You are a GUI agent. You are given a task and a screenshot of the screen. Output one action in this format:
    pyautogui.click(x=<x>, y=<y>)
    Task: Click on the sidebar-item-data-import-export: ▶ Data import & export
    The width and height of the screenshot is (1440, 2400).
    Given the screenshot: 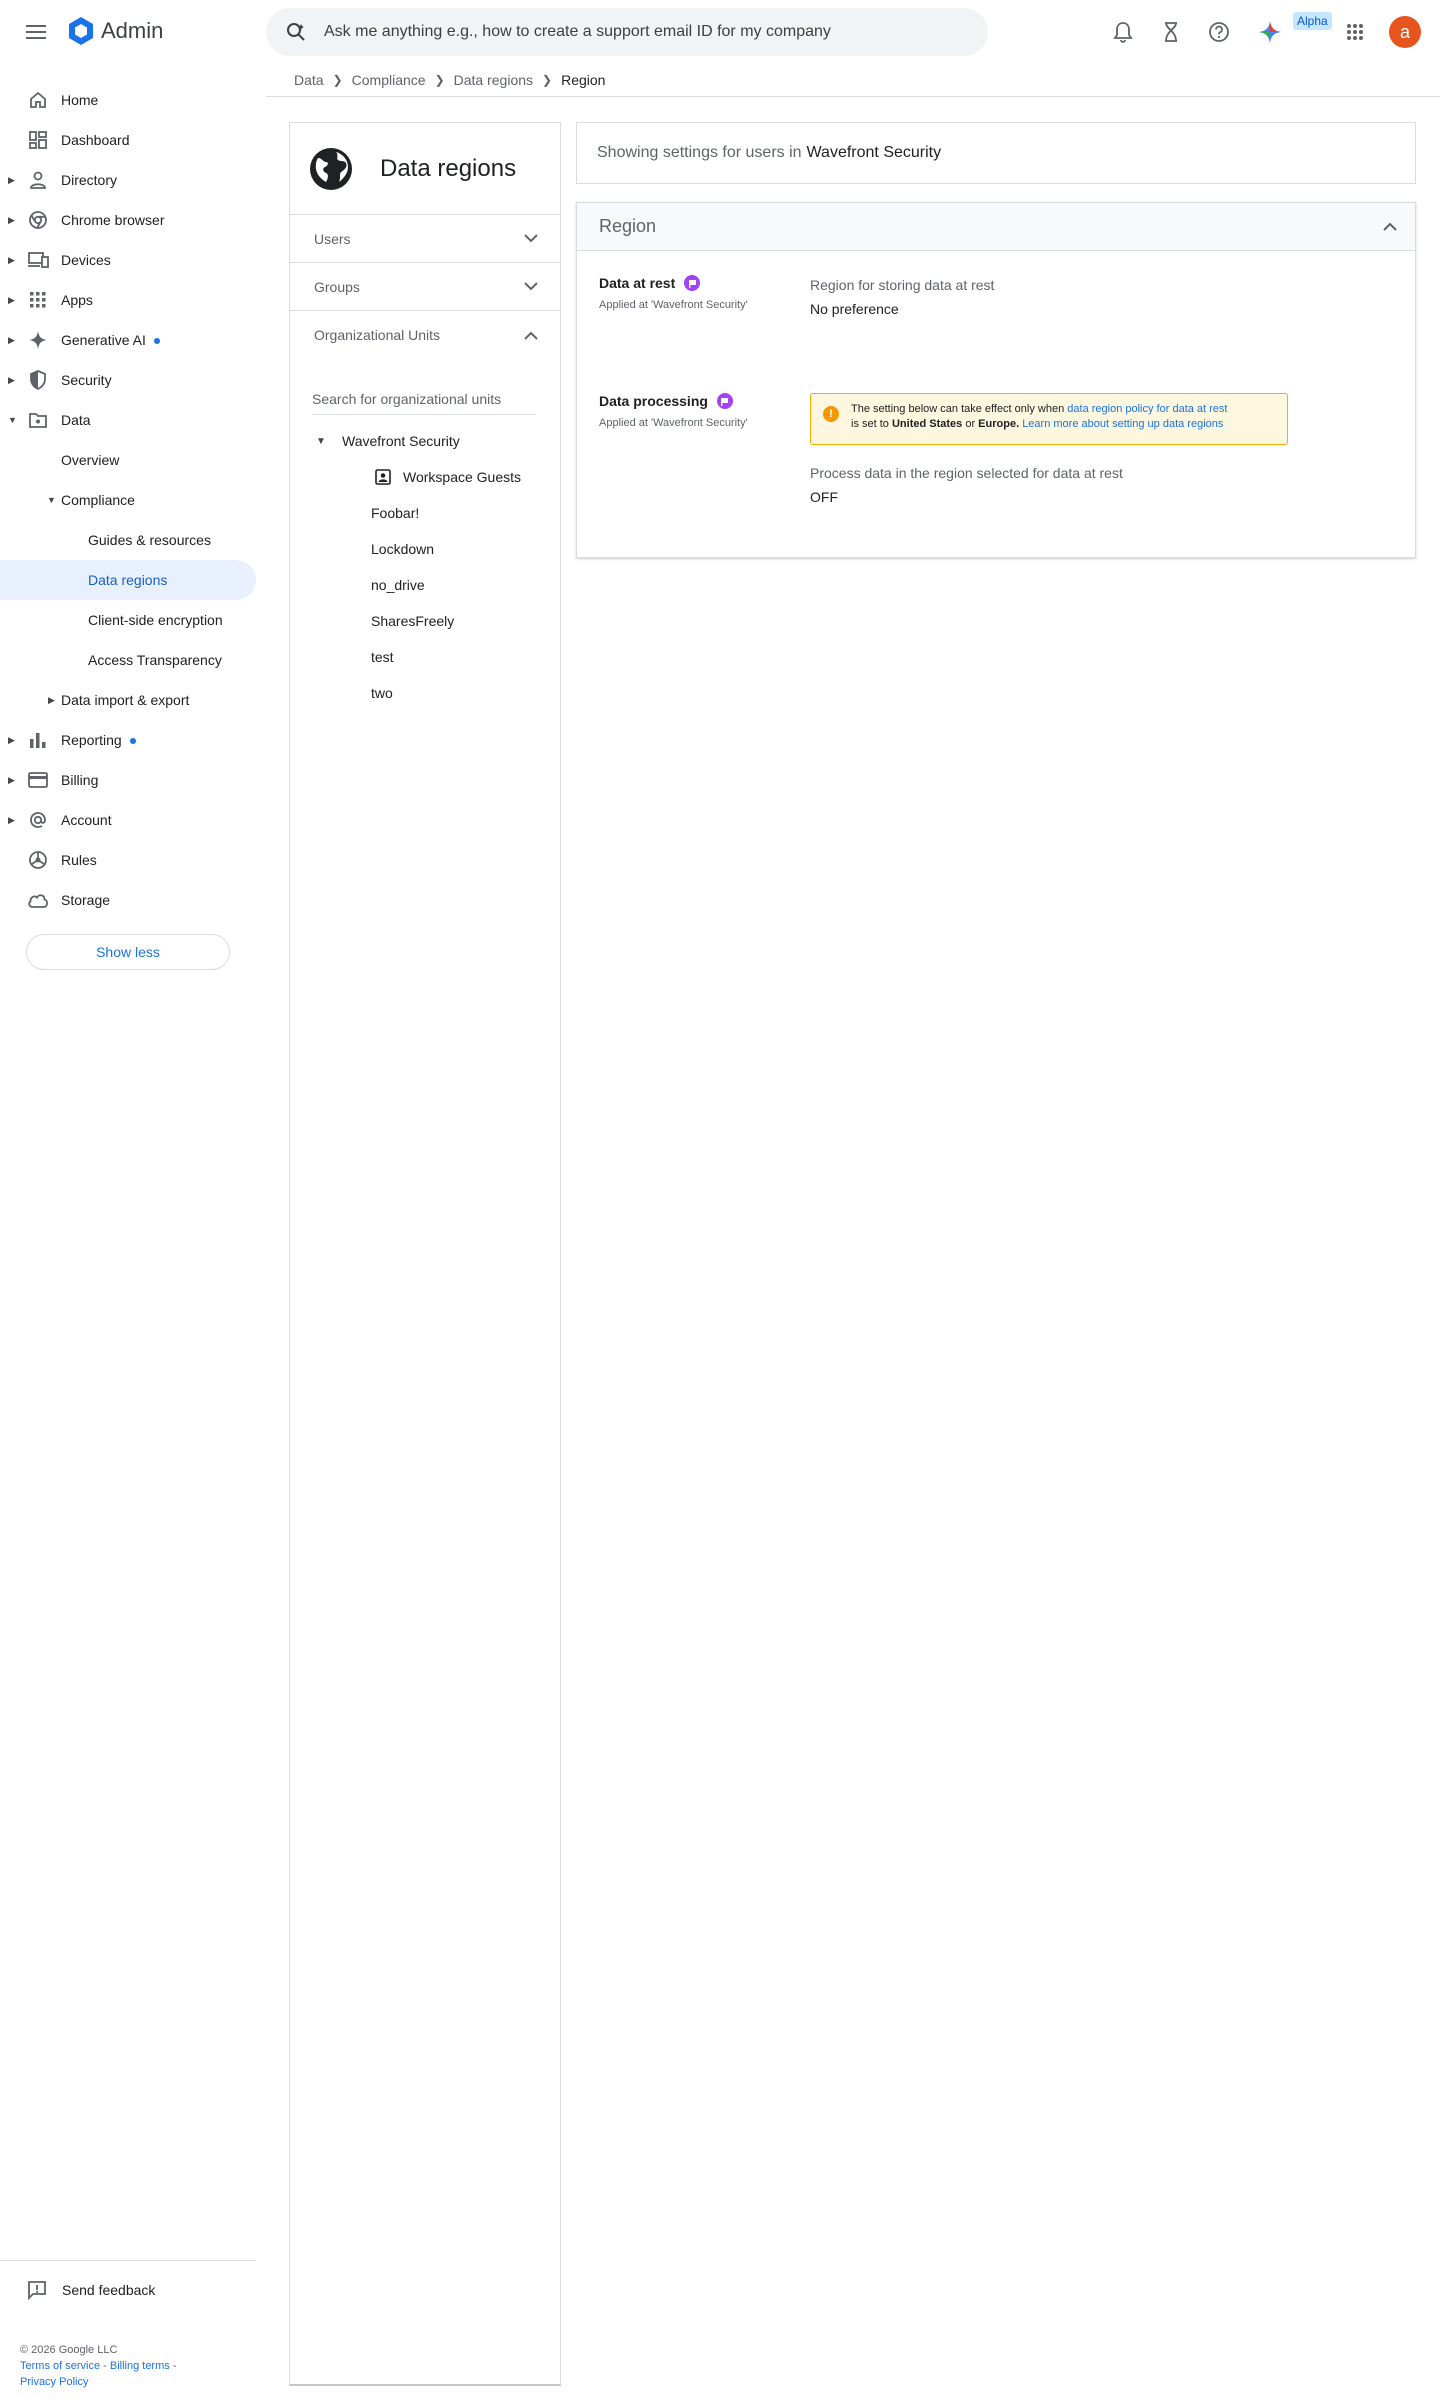 What is the action you would take?
    pyautogui.click(x=128, y=700)
    